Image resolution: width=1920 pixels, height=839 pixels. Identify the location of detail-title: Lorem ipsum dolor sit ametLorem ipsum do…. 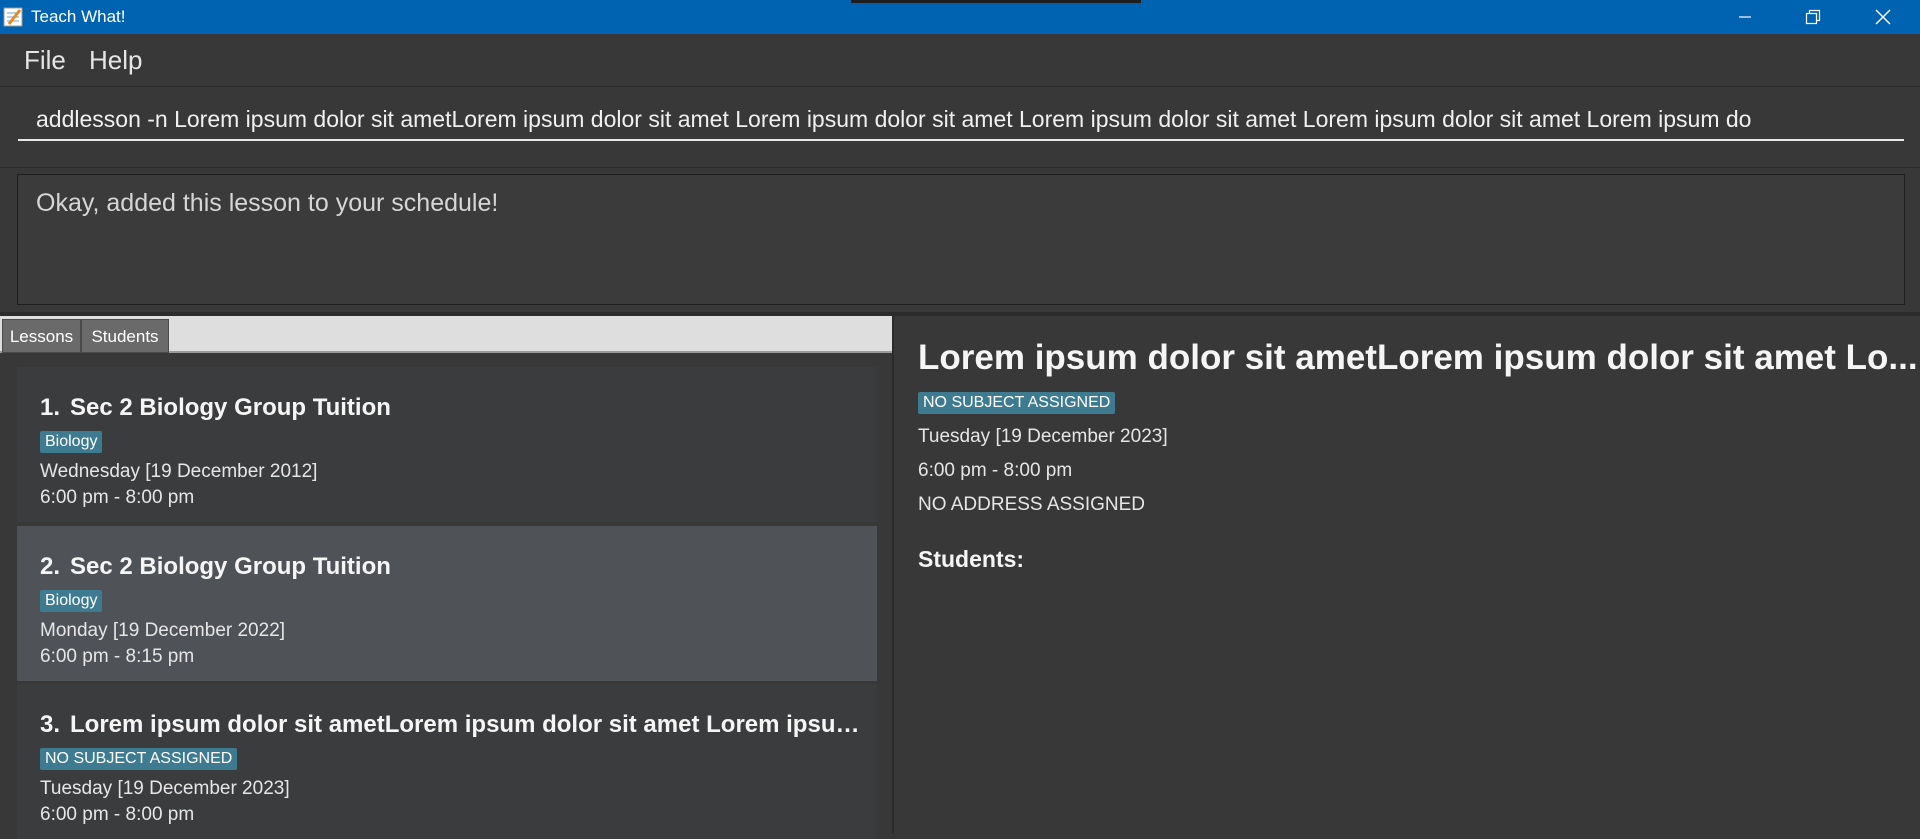
(1418, 357).